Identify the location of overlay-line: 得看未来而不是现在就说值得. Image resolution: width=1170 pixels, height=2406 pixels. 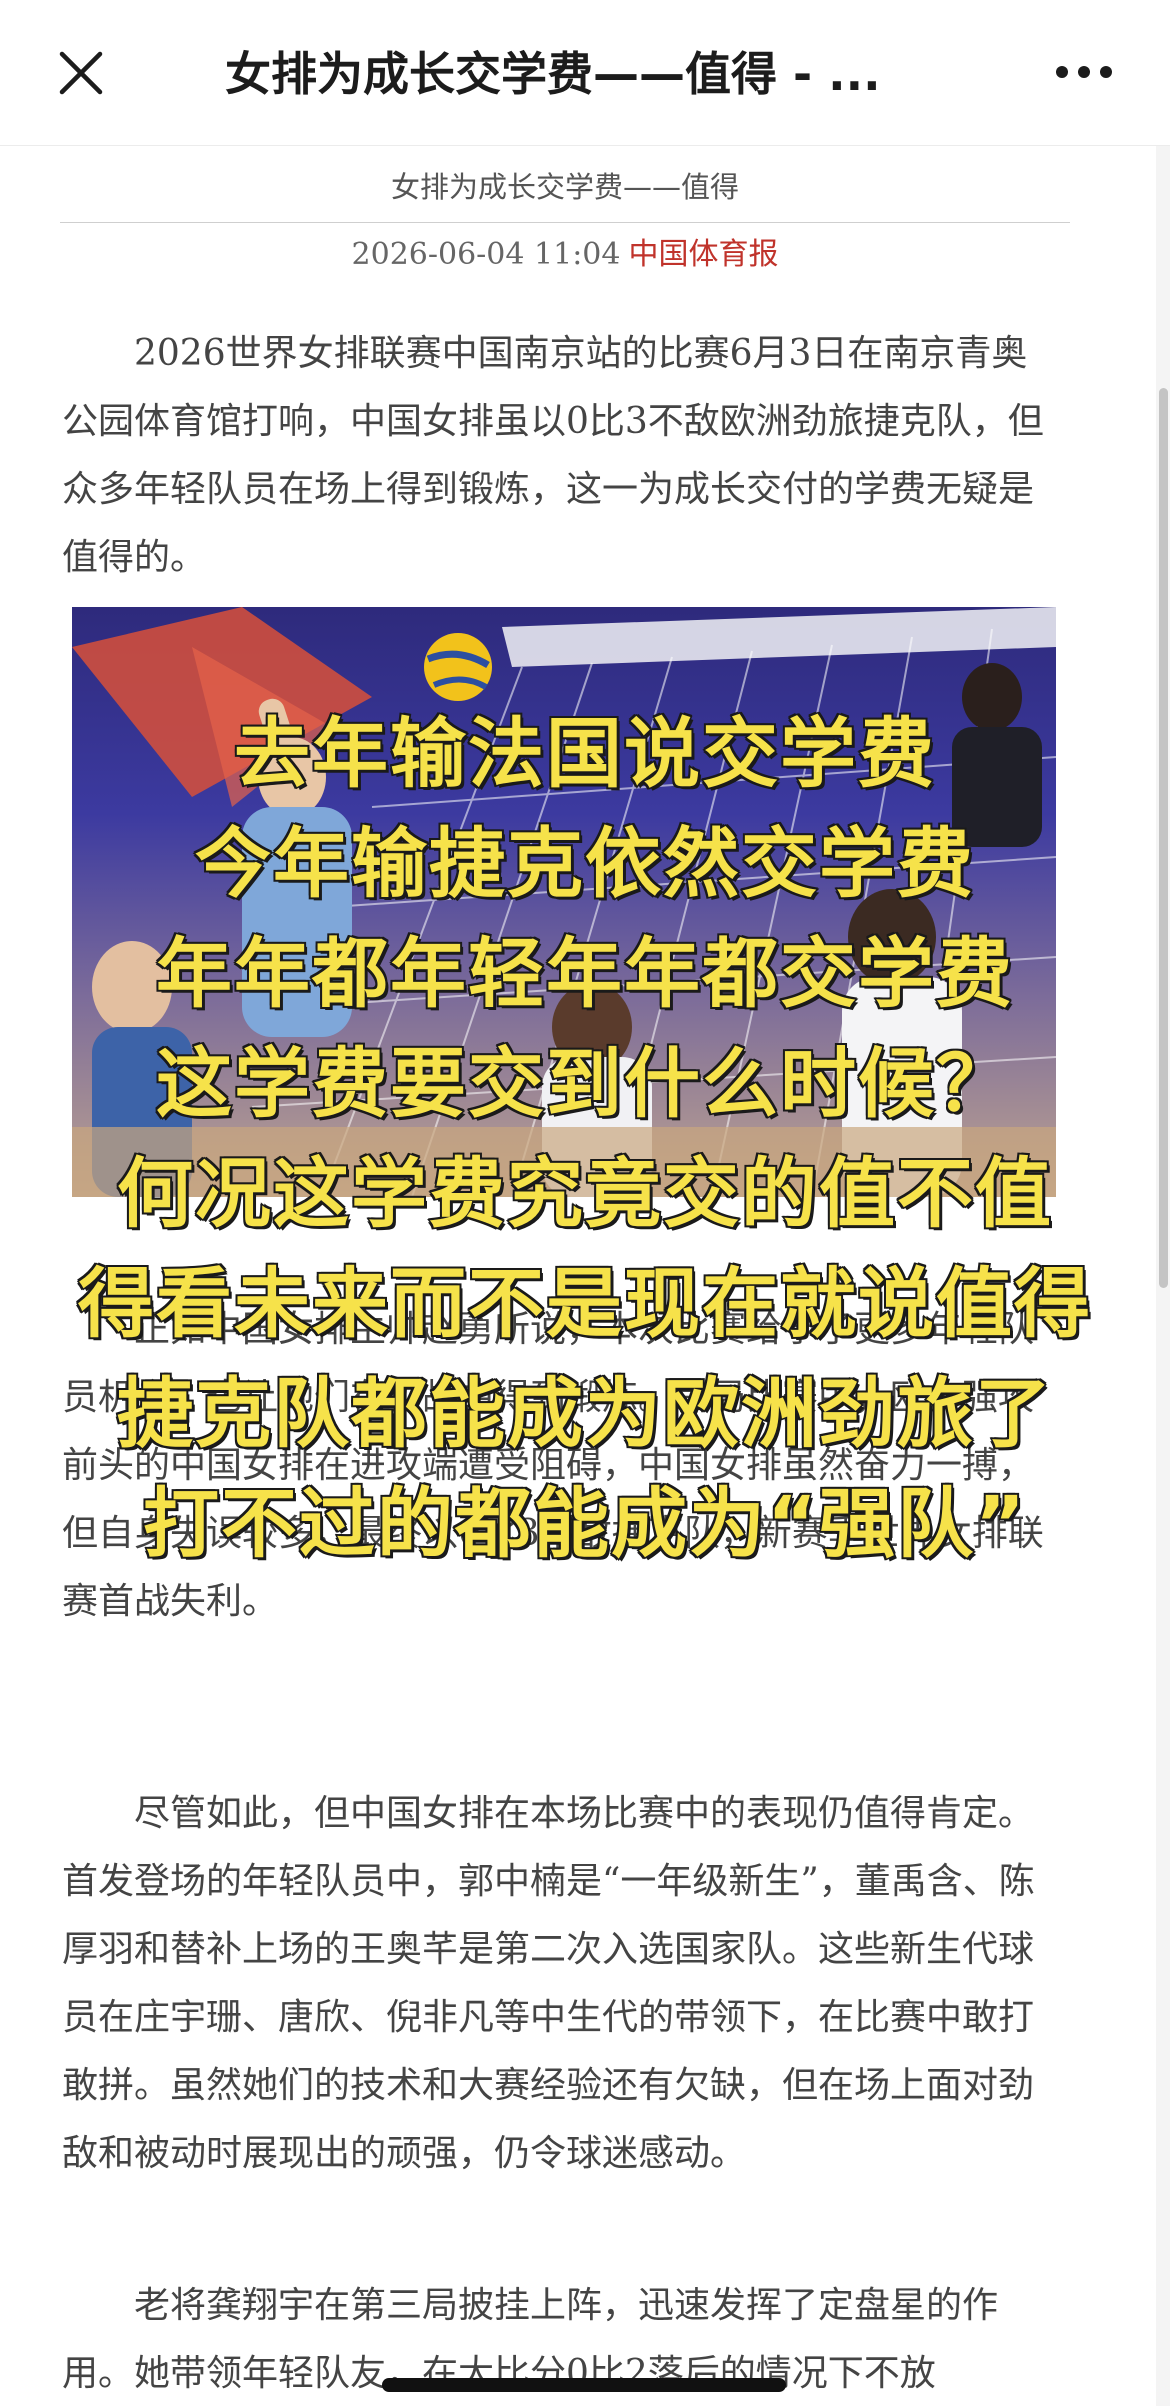
(584, 1304).